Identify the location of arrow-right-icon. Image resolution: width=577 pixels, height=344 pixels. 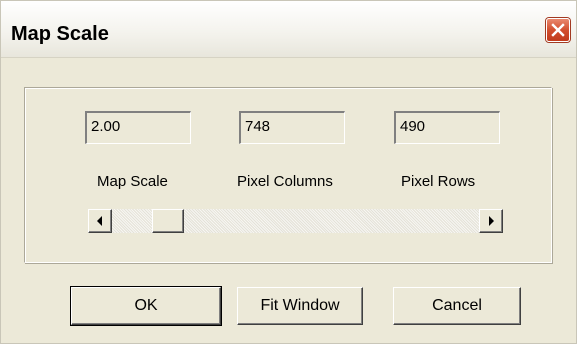
(491, 221).